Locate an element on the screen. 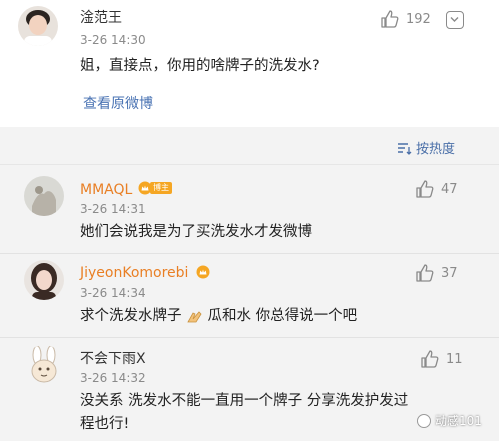  comment-text-part: 求个洗发水牌子 is located at coordinates (131, 316).